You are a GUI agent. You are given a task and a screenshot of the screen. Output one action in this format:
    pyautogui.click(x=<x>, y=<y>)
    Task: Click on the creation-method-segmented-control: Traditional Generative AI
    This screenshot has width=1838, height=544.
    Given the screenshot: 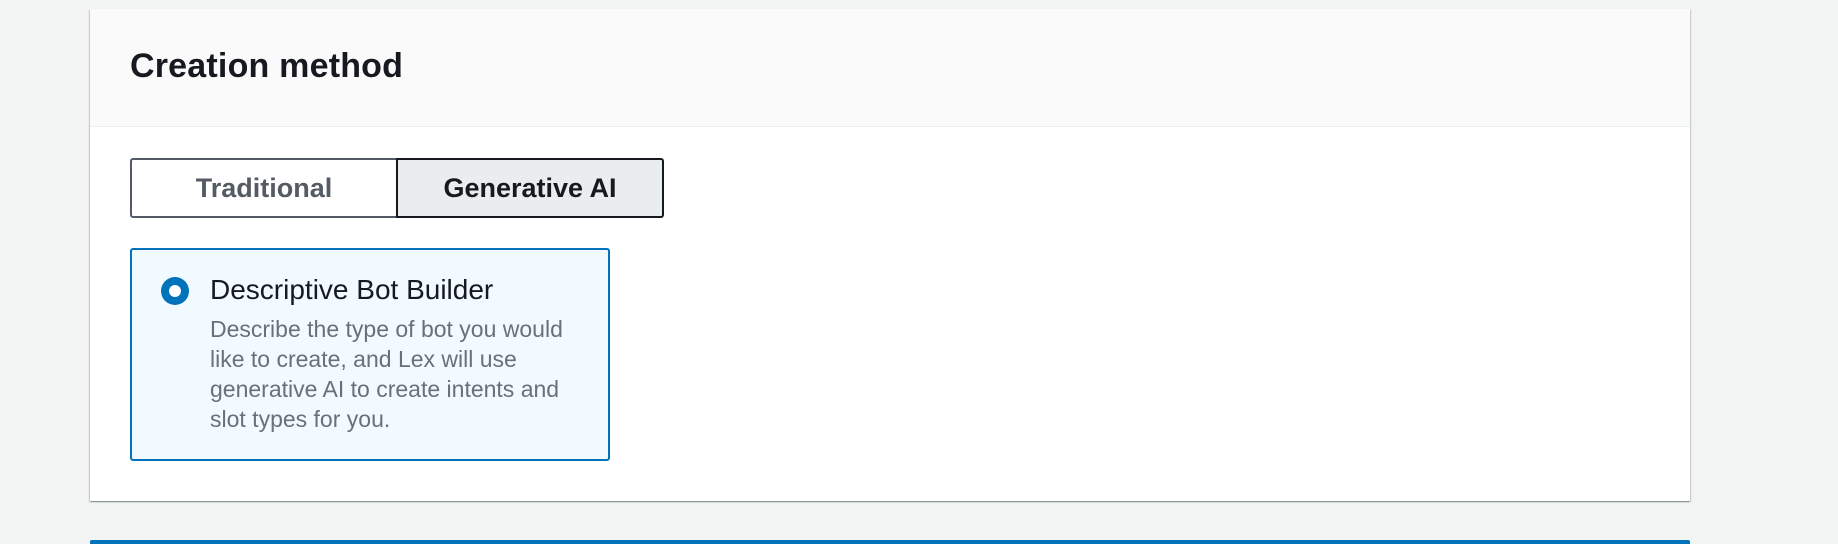 What is the action you would take?
    pyautogui.click(x=397, y=188)
    